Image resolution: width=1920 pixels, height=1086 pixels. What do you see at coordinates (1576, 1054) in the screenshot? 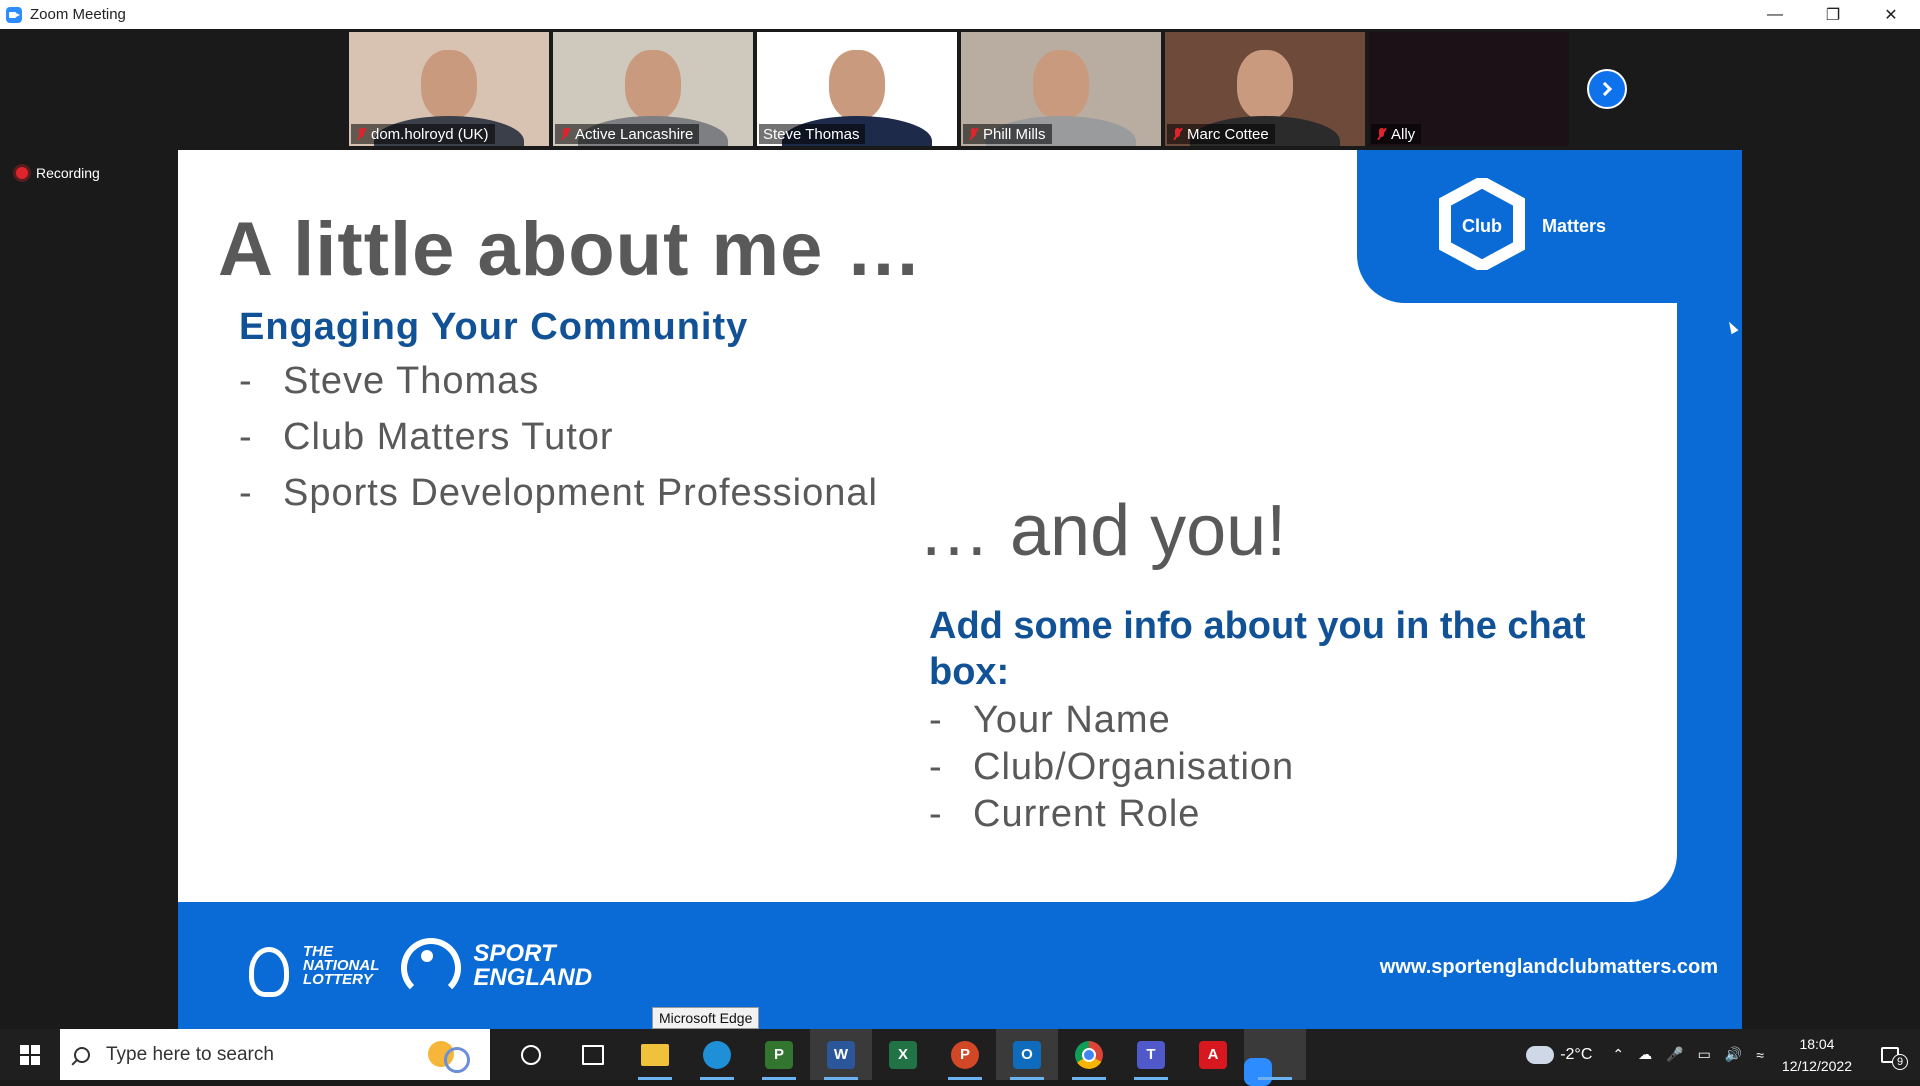
I see `weather-temperature: -2°C` at bounding box center [1576, 1054].